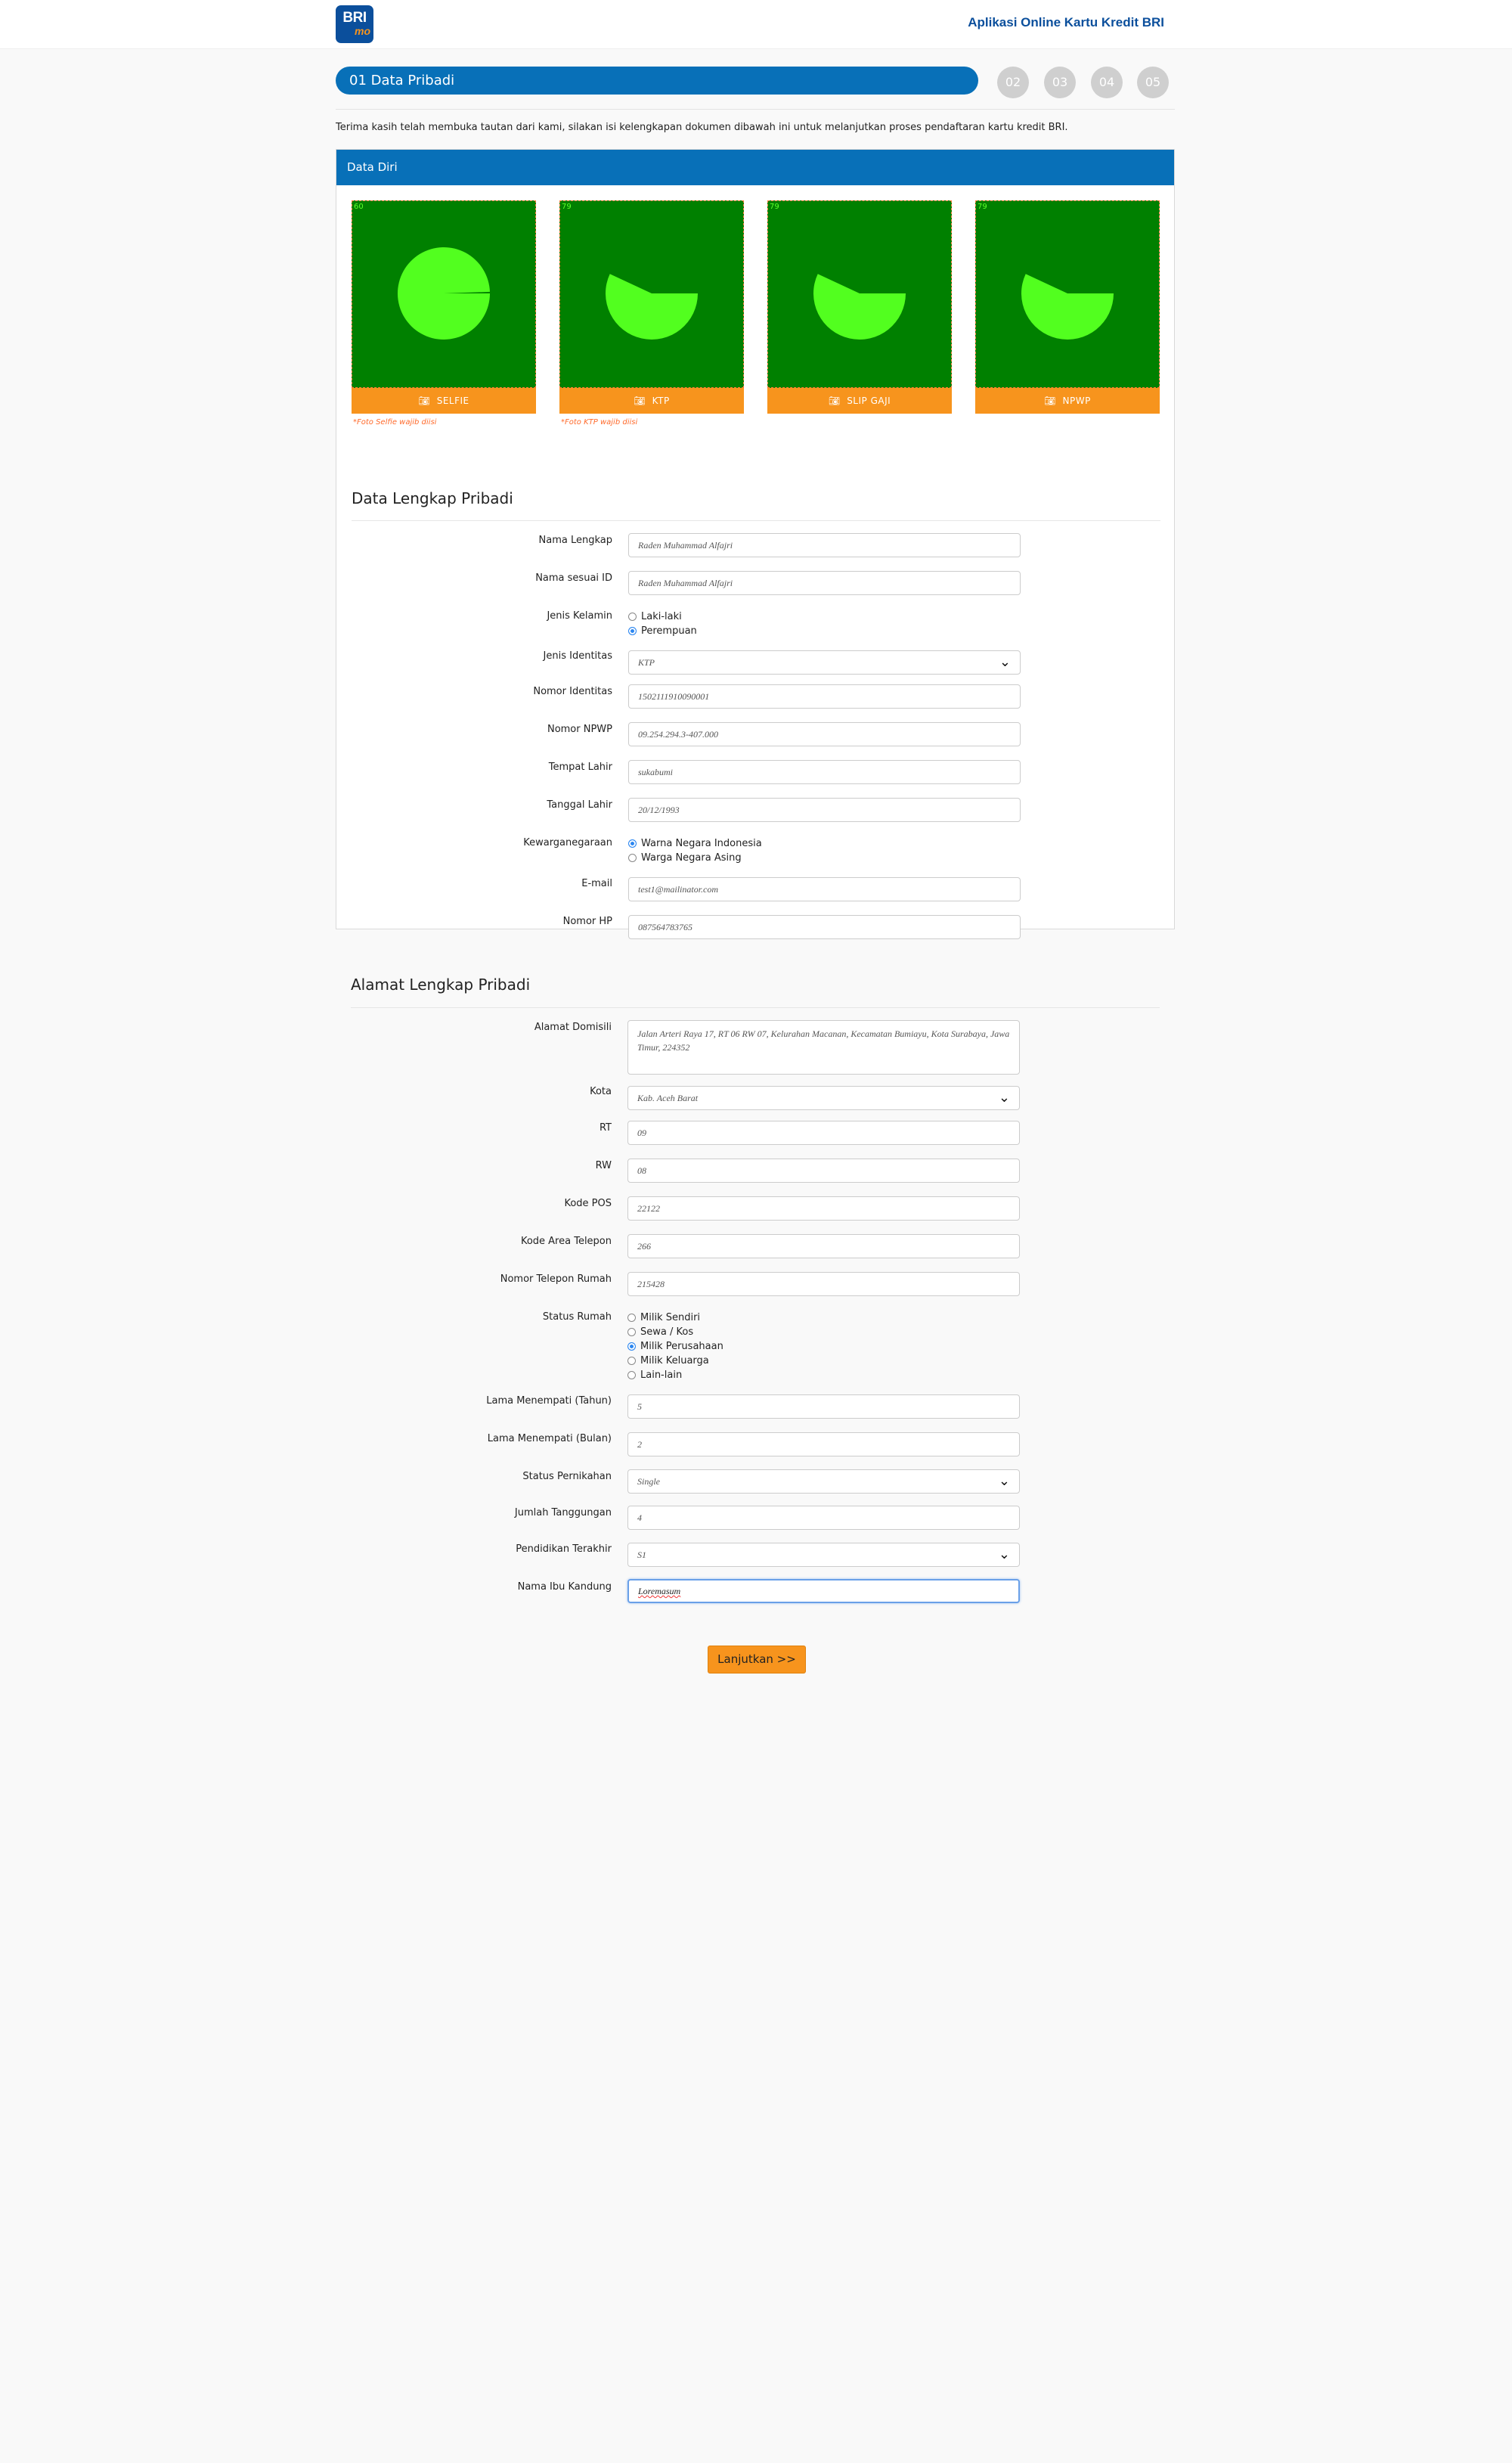 The height and width of the screenshot is (2463, 1512). I want to click on label-rw: RW, so click(603, 1166).